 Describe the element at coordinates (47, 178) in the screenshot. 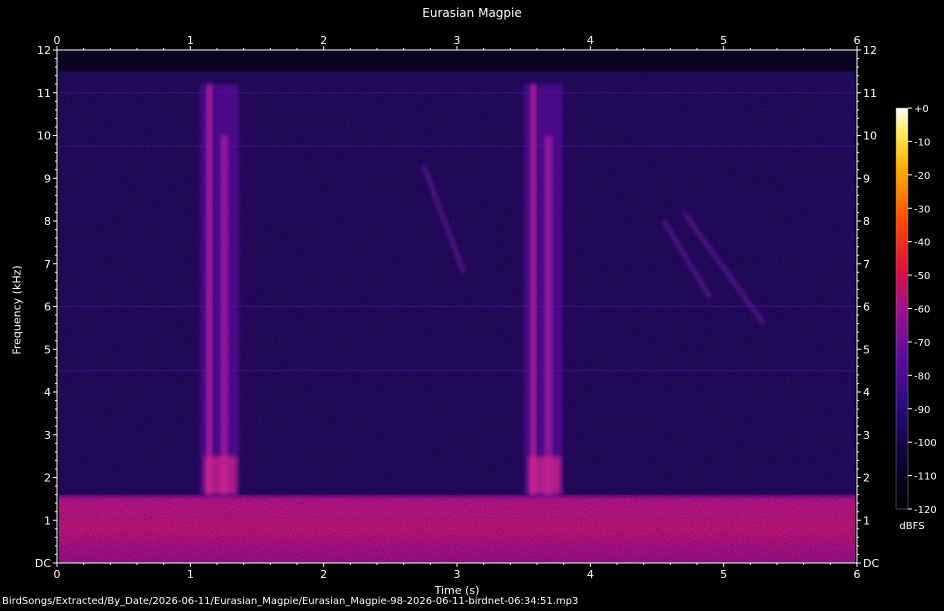

I see `y-tick-label-left: 9` at that location.